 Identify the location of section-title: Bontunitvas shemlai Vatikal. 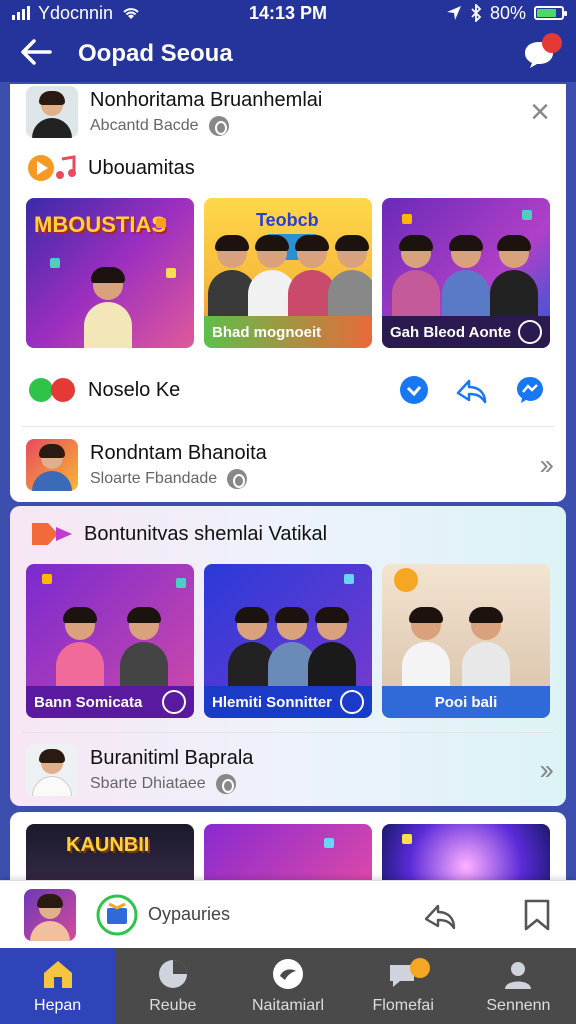
(206, 533).